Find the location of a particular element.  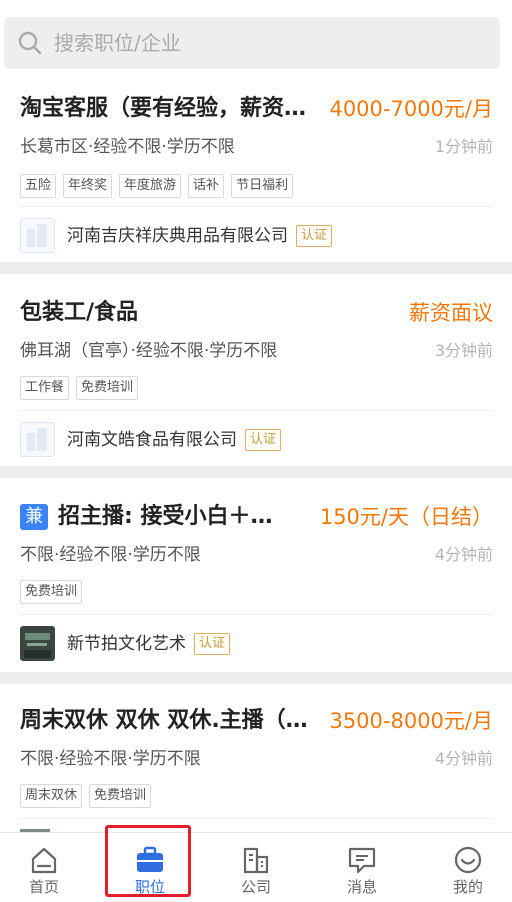

tag: 年度旅游 is located at coordinates (150, 186).